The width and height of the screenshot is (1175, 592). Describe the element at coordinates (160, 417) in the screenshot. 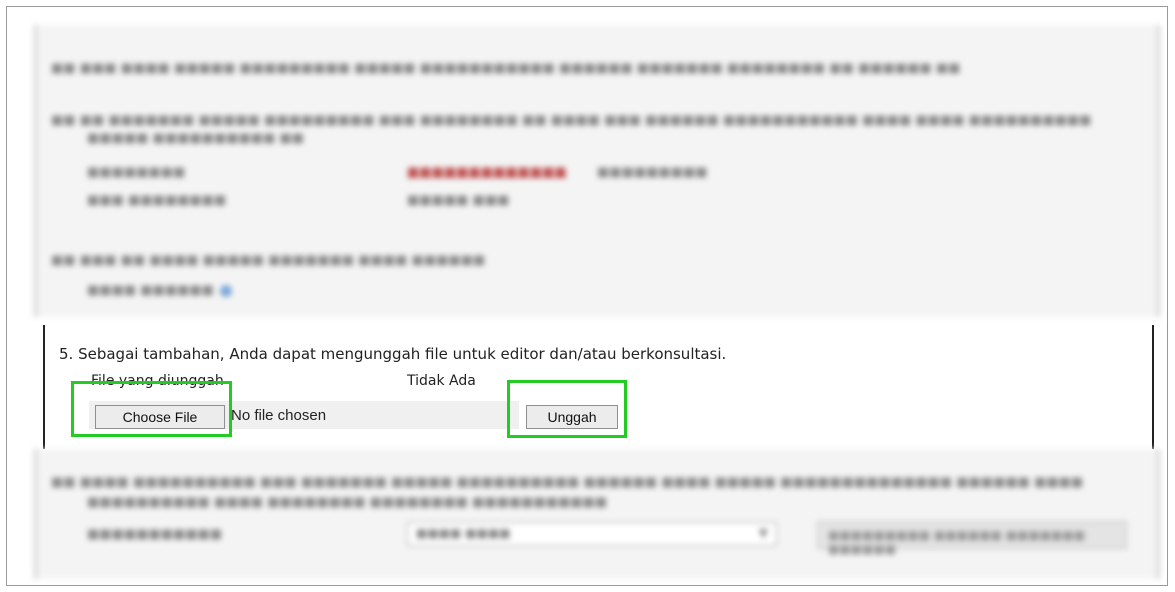

I see `choose-file-button: Choose File` at that location.